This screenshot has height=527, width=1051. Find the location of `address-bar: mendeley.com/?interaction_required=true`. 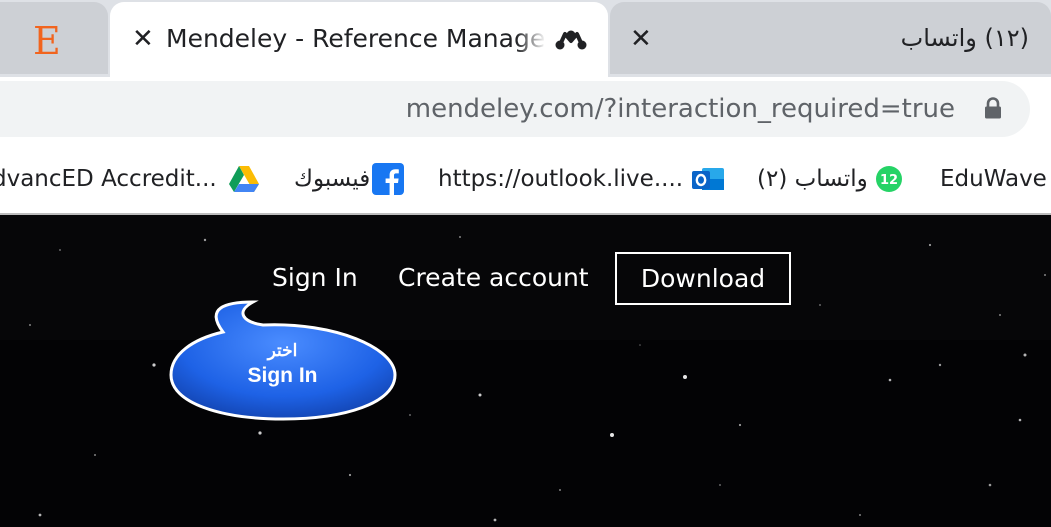

address-bar: mendeley.com/?interaction_required=true is located at coordinates (515, 109).